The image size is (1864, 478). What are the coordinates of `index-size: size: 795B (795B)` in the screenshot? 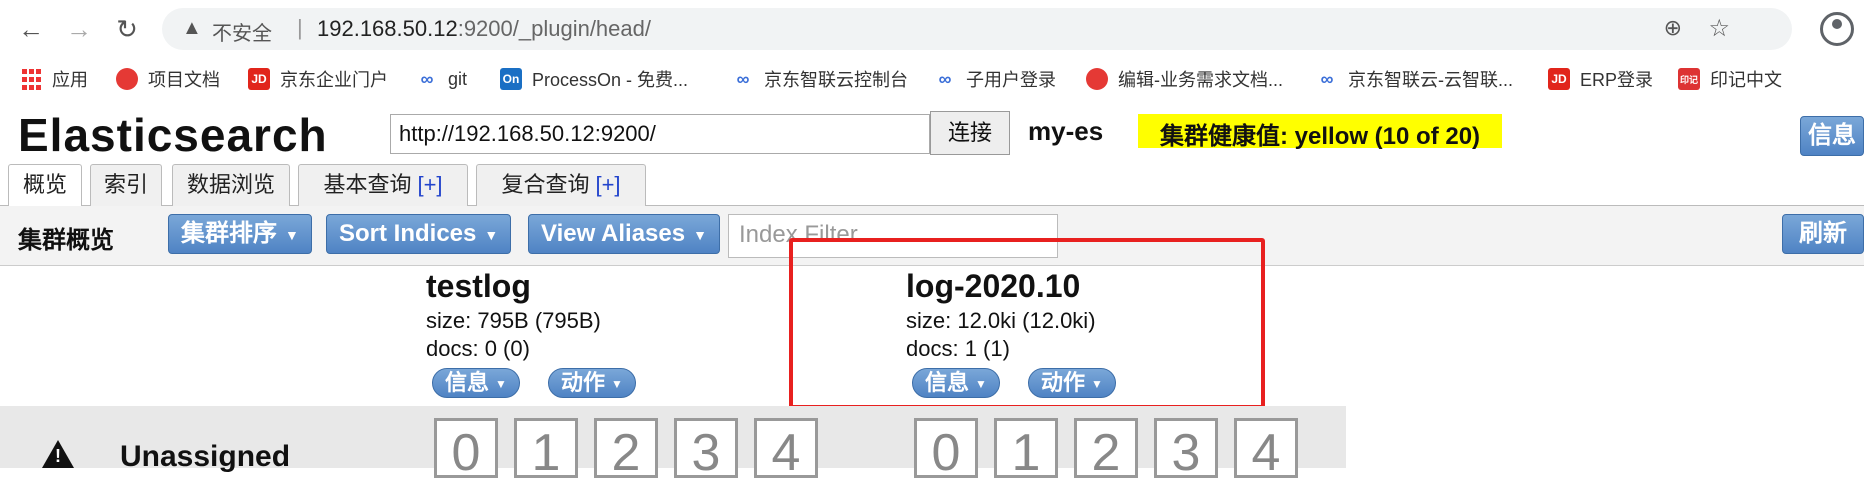 It's located at (513, 320).